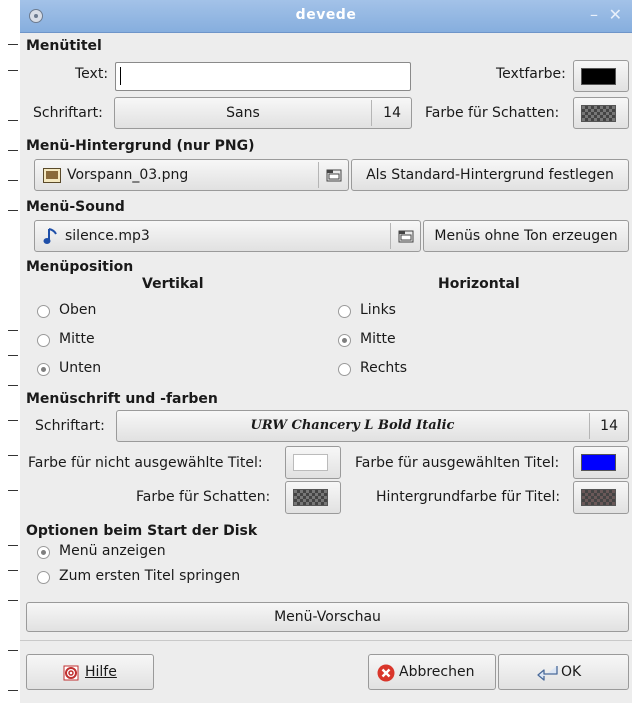 This screenshot has height=703, width=632. I want to click on unselected-color-button, so click(313, 462).